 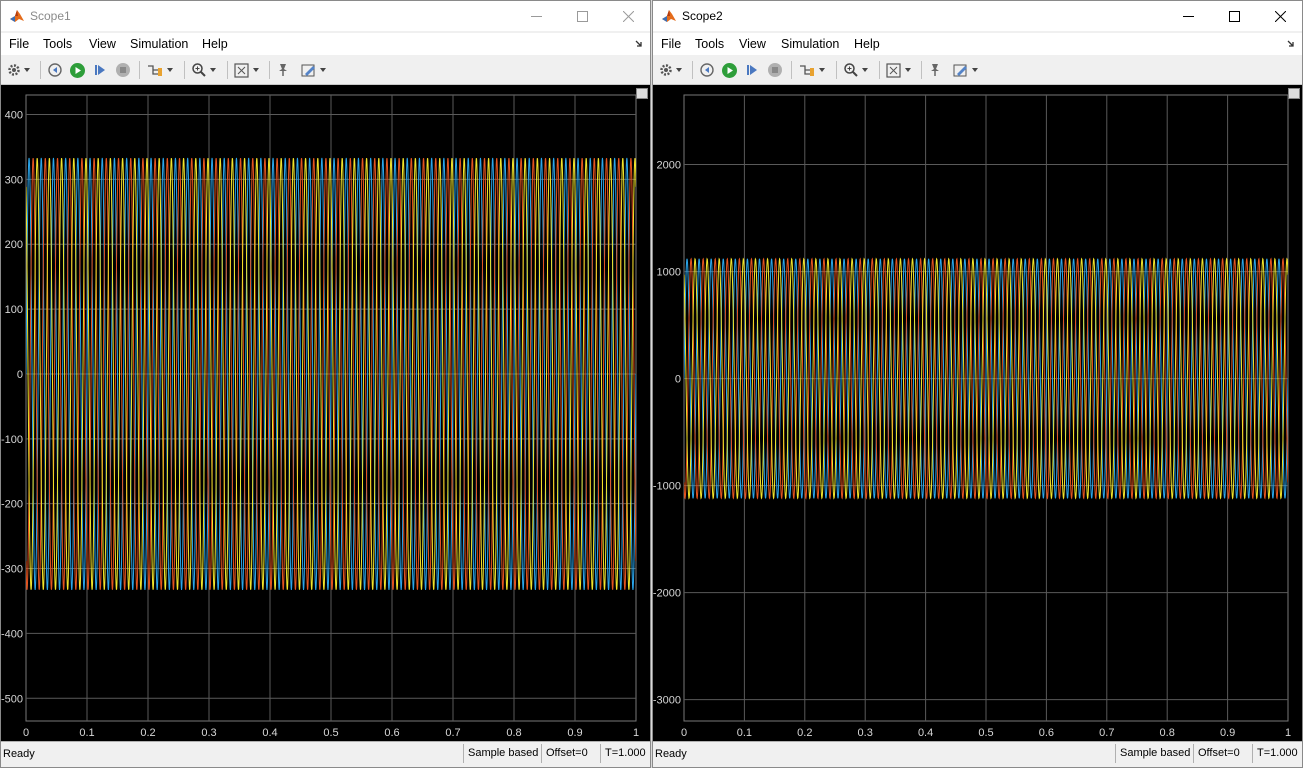 I want to click on y-tick-label: -1000, so click(x=667, y=487).